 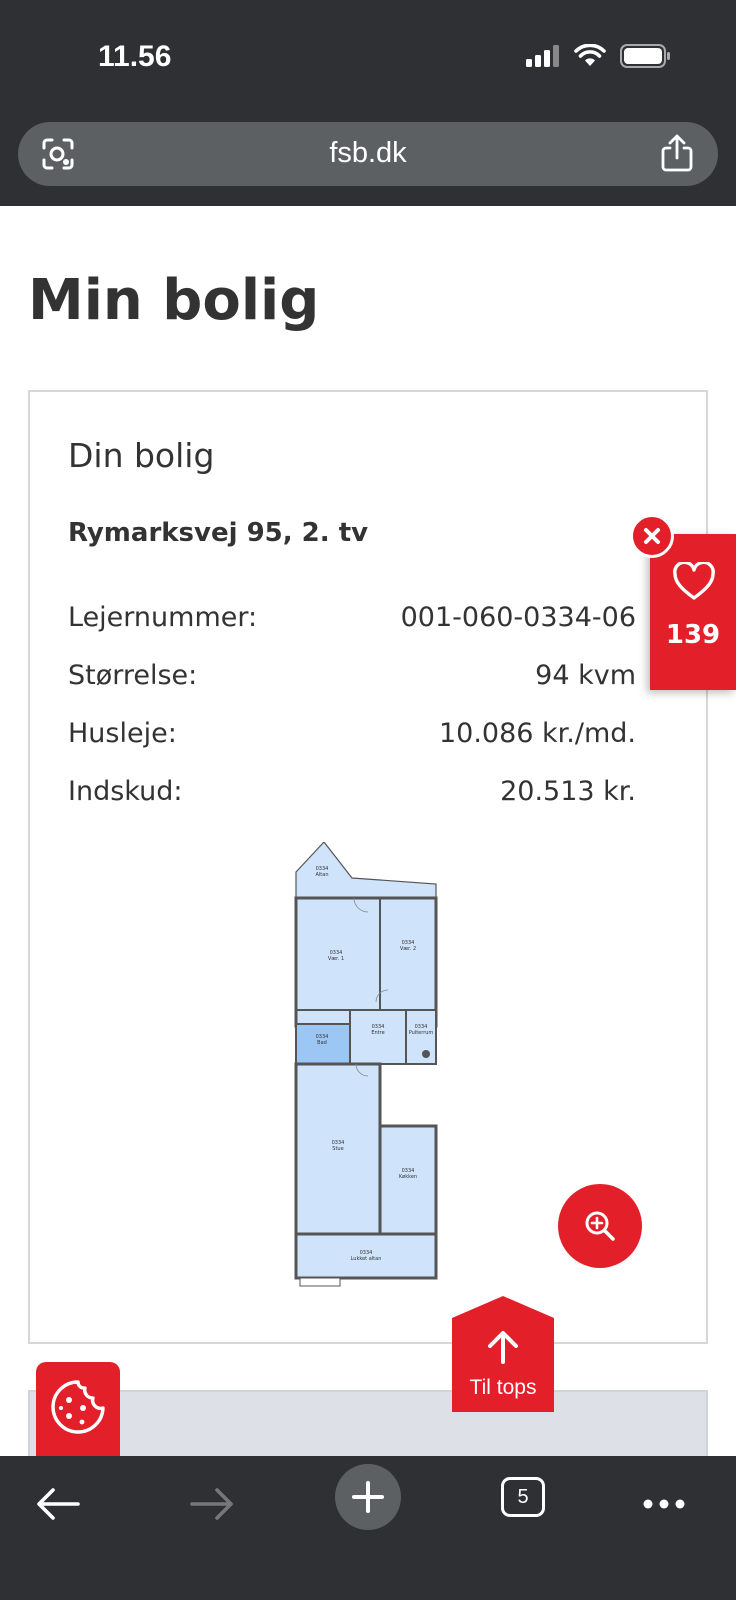 What do you see at coordinates (408, 1177) in the screenshot?
I see `room-label: Køkken` at bounding box center [408, 1177].